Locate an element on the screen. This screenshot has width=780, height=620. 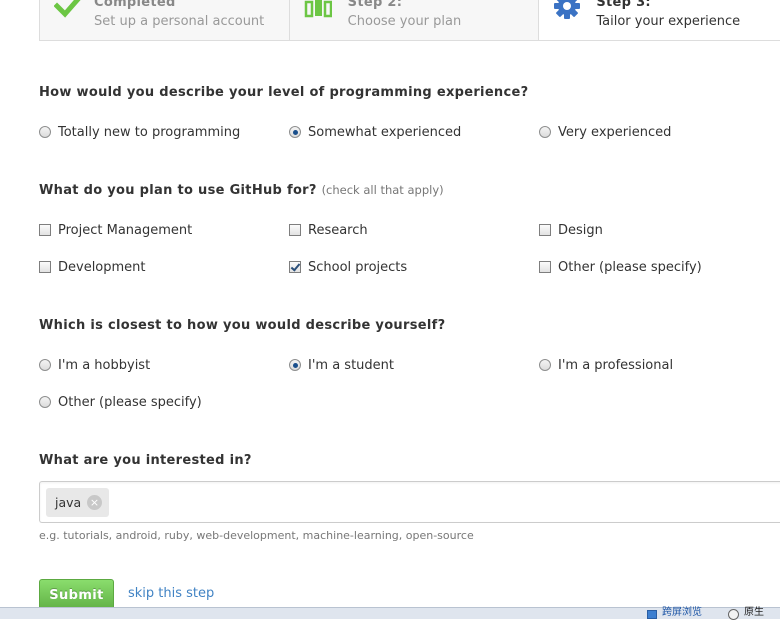
describe-option-other: Other (please specify) is located at coordinates (120, 402).